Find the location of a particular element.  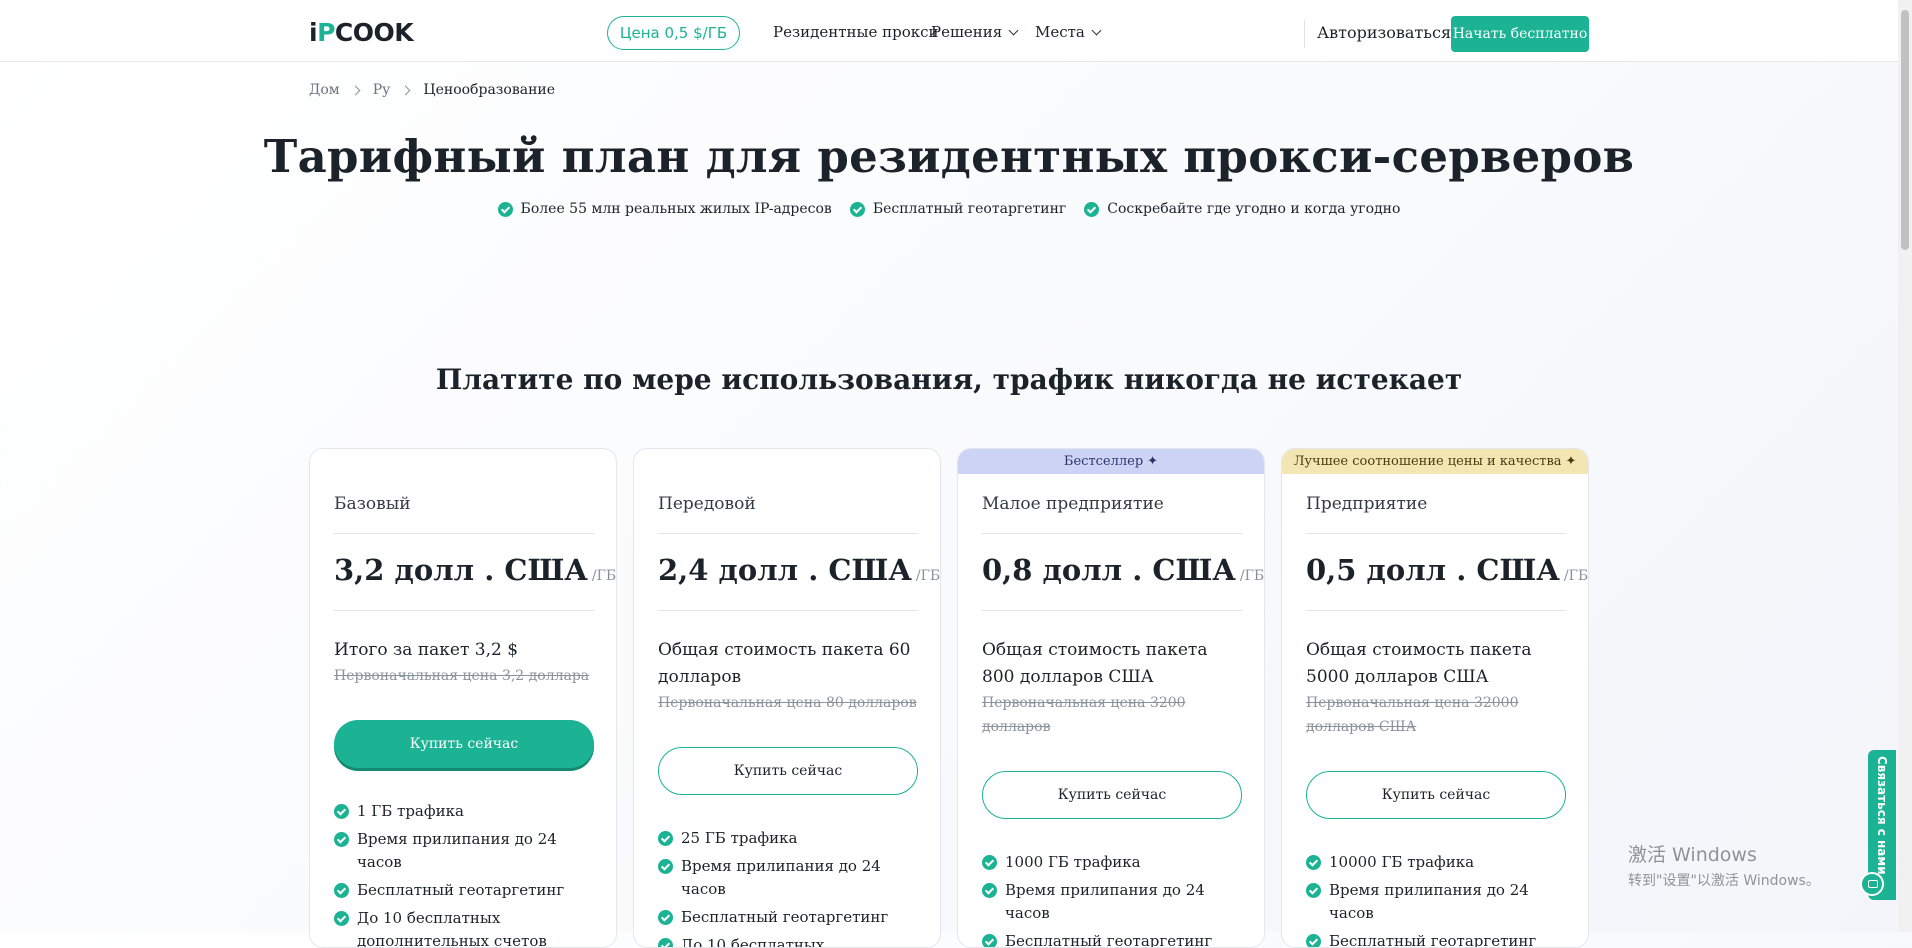

plan-name: Предприятие is located at coordinates (1367, 504).